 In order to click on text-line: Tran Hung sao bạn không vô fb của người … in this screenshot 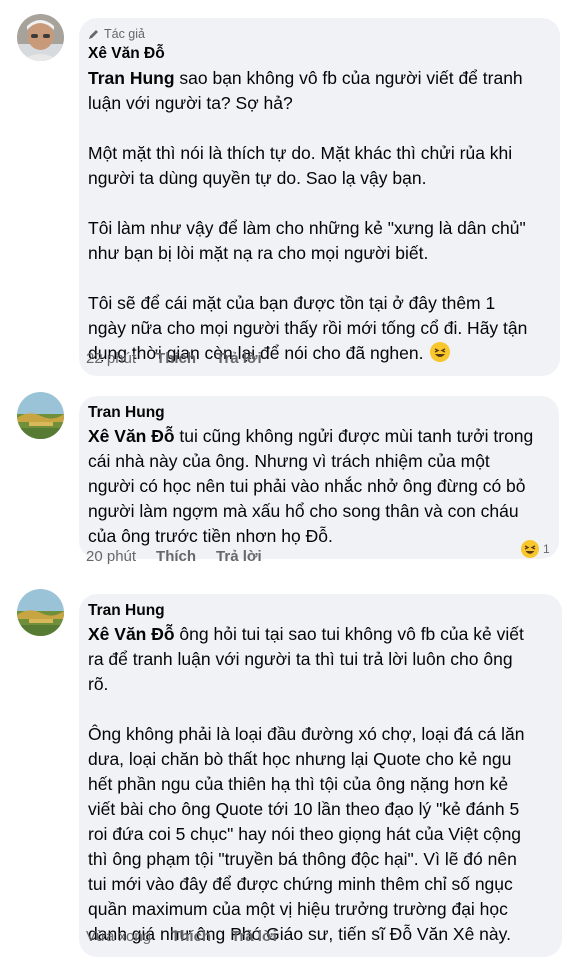, I will do `click(305, 78)`.